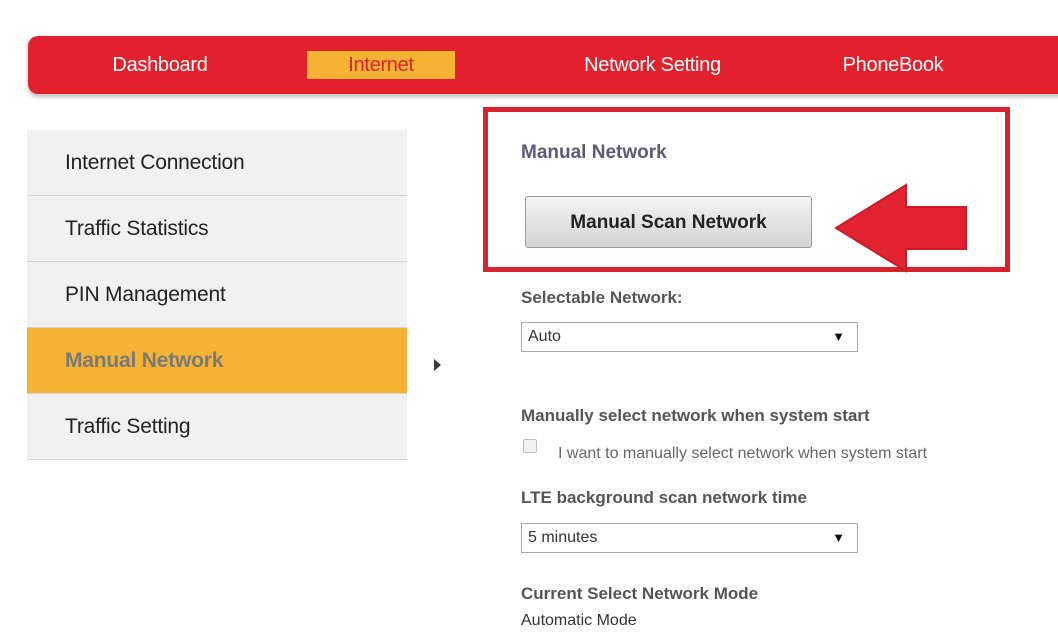 This screenshot has width=1058, height=634. I want to click on sidebar-item-manual-network: Manual Network, so click(217, 361).